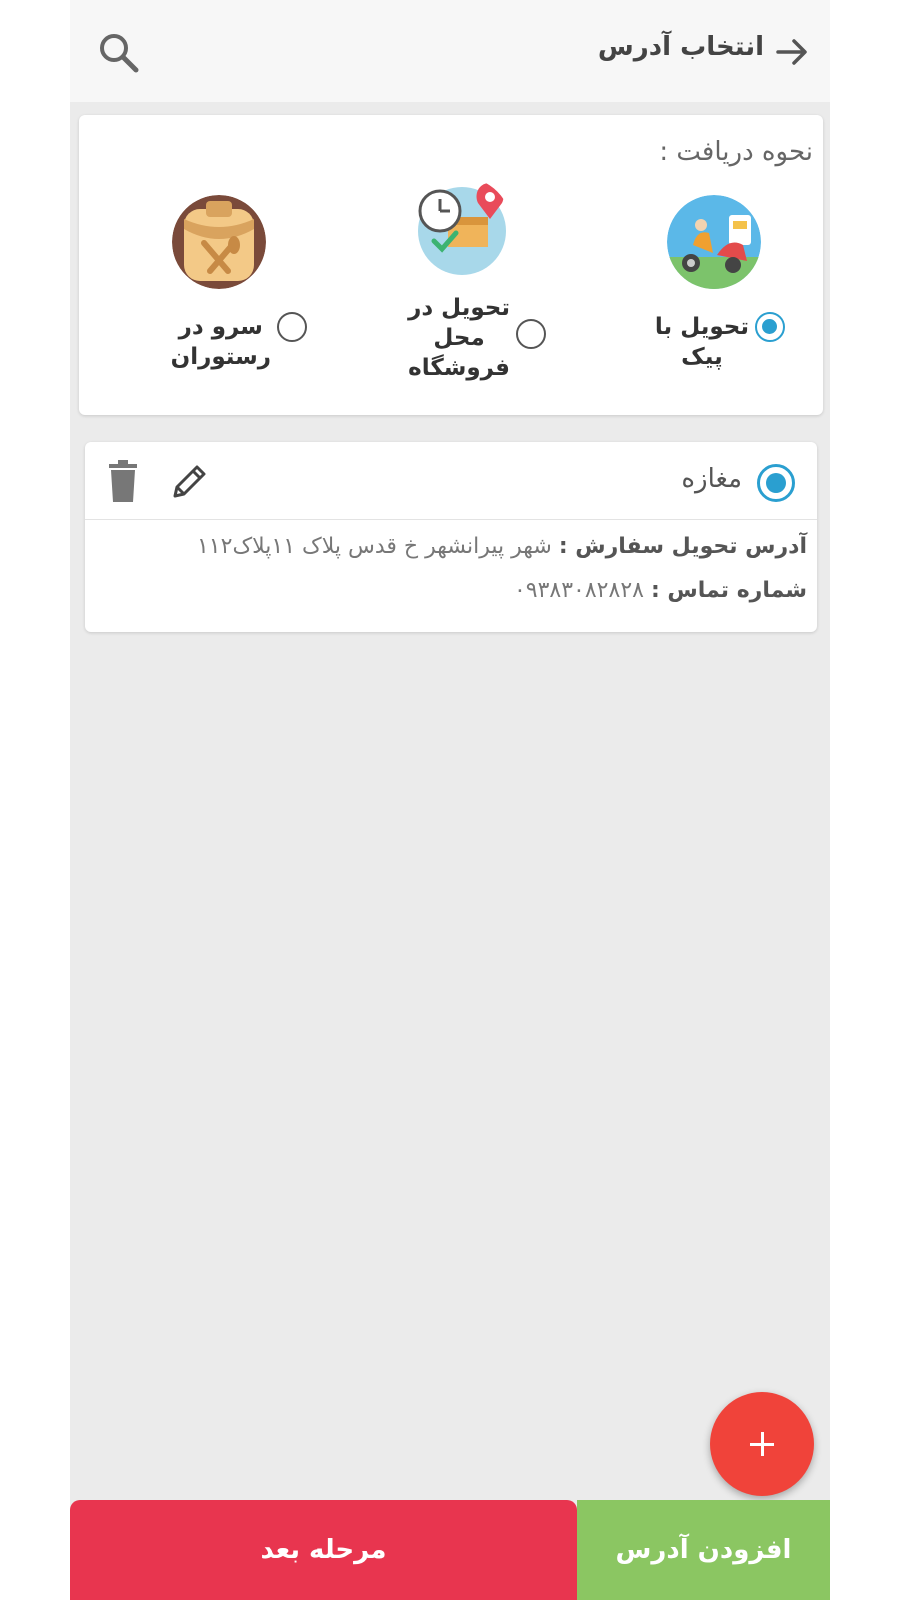 This screenshot has width=900, height=1600. I want to click on pencil-icon, so click(189, 481).